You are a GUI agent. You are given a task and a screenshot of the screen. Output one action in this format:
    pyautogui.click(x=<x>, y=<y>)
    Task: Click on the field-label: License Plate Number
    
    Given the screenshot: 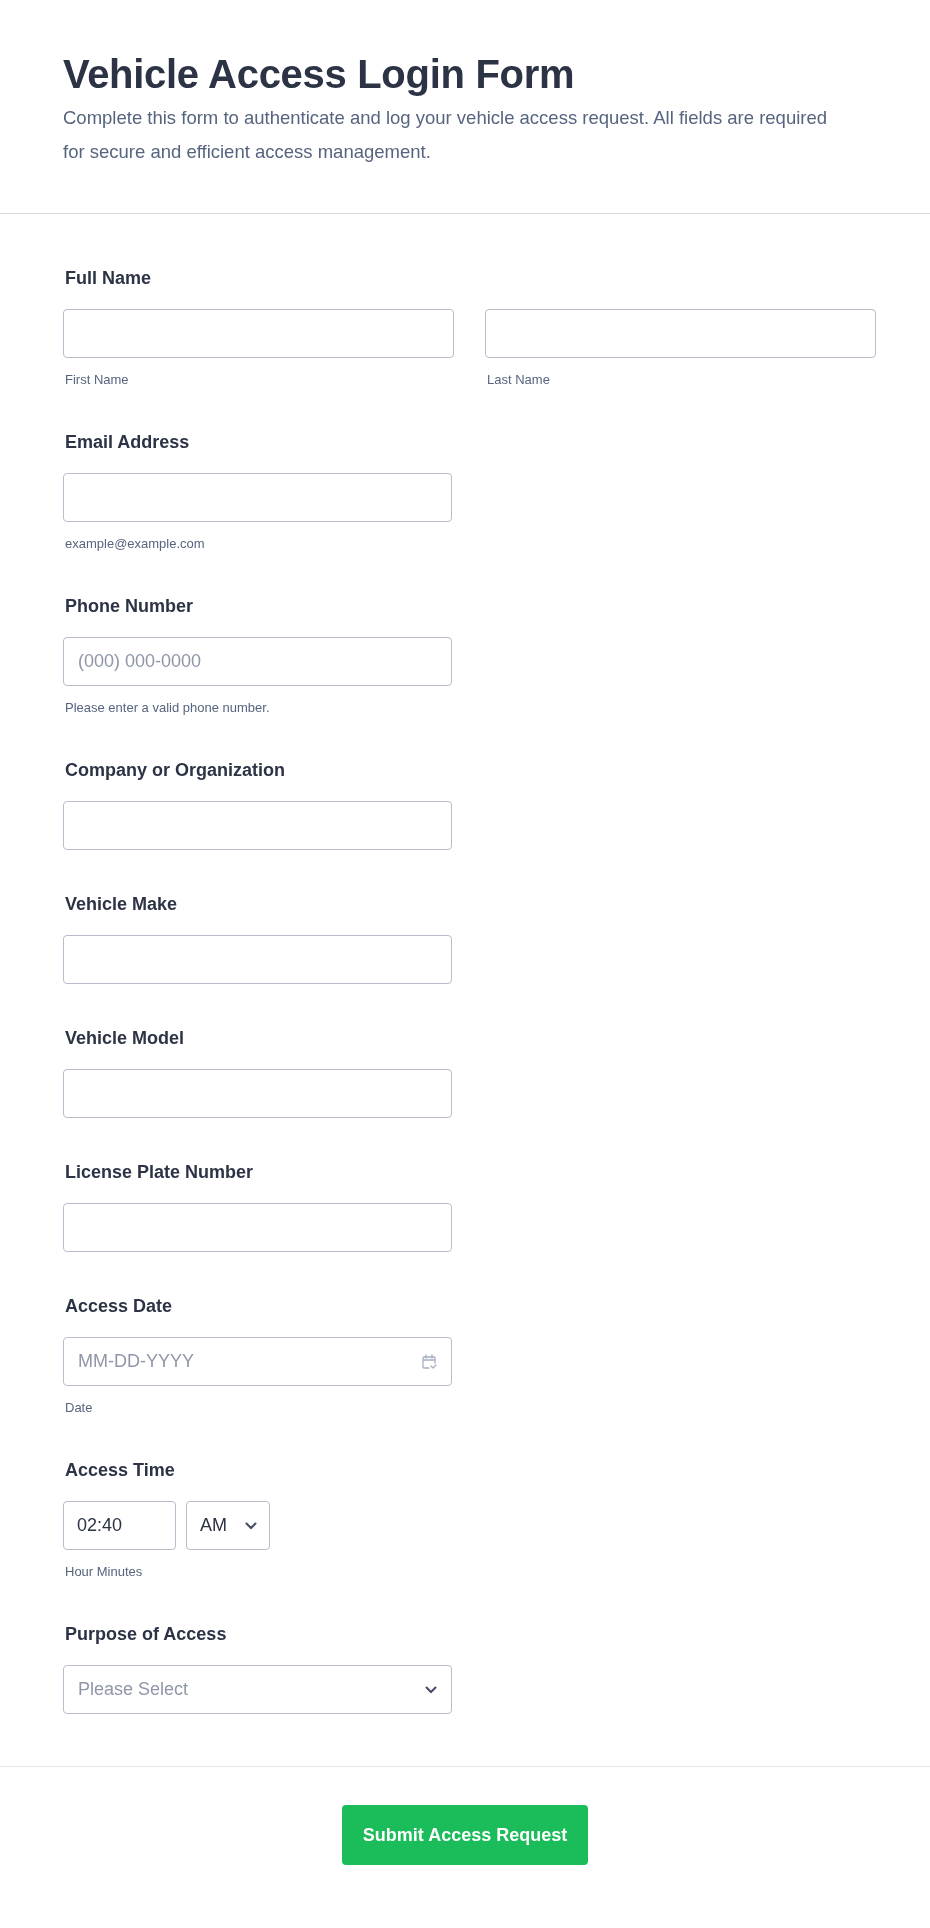 What is the action you would take?
    pyautogui.click(x=159, y=1172)
    